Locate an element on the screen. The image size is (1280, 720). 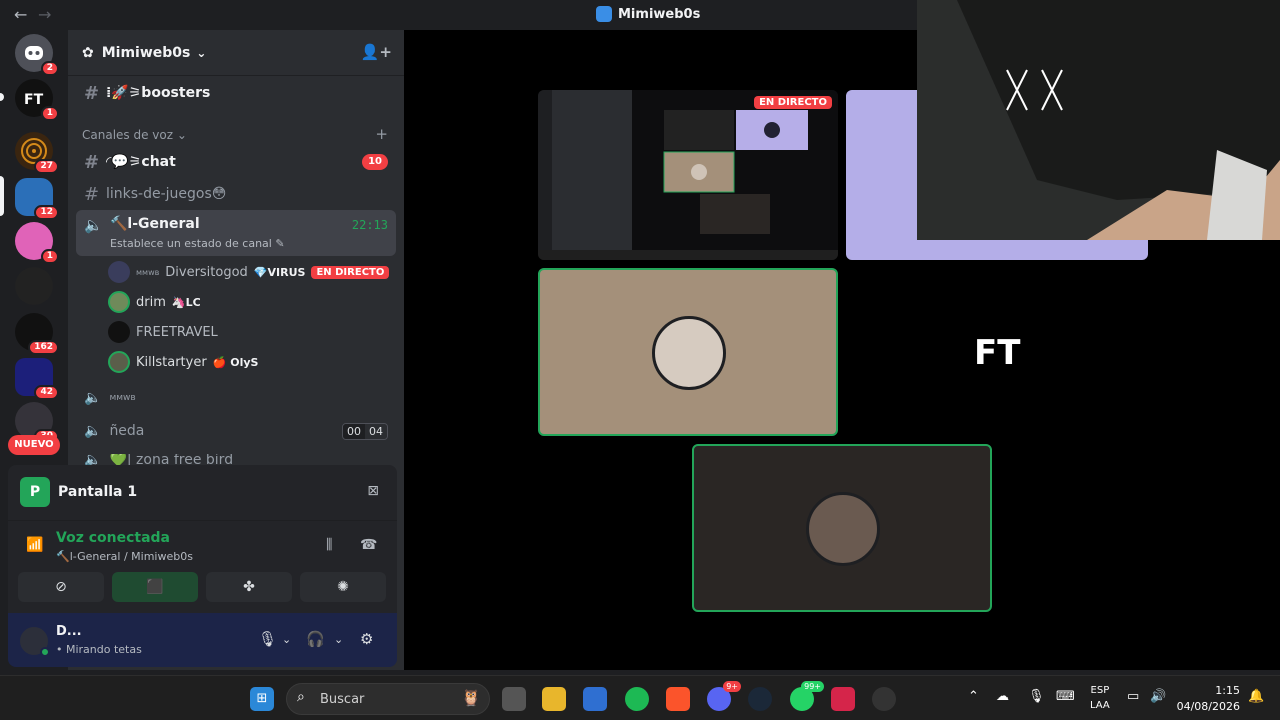
voice-member: drim 🦄LC is located at coordinates (154, 302).